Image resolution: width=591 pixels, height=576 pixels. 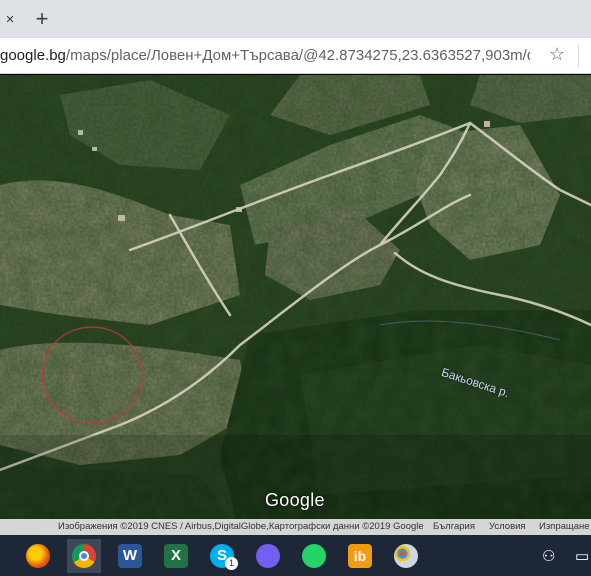 What do you see at coordinates (42, 20) in the screenshot?
I see `new-tab-button: +` at bounding box center [42, 20].